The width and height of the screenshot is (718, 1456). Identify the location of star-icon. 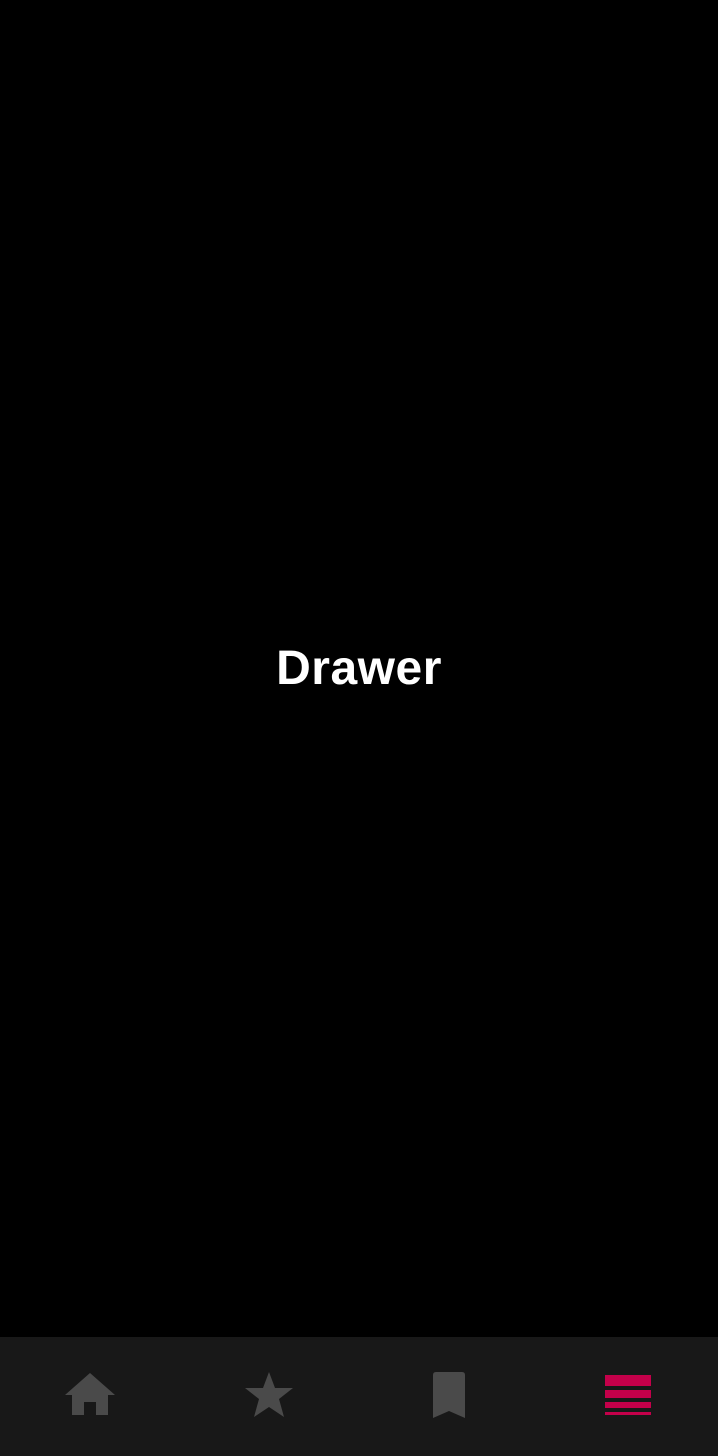
(269, 1396).